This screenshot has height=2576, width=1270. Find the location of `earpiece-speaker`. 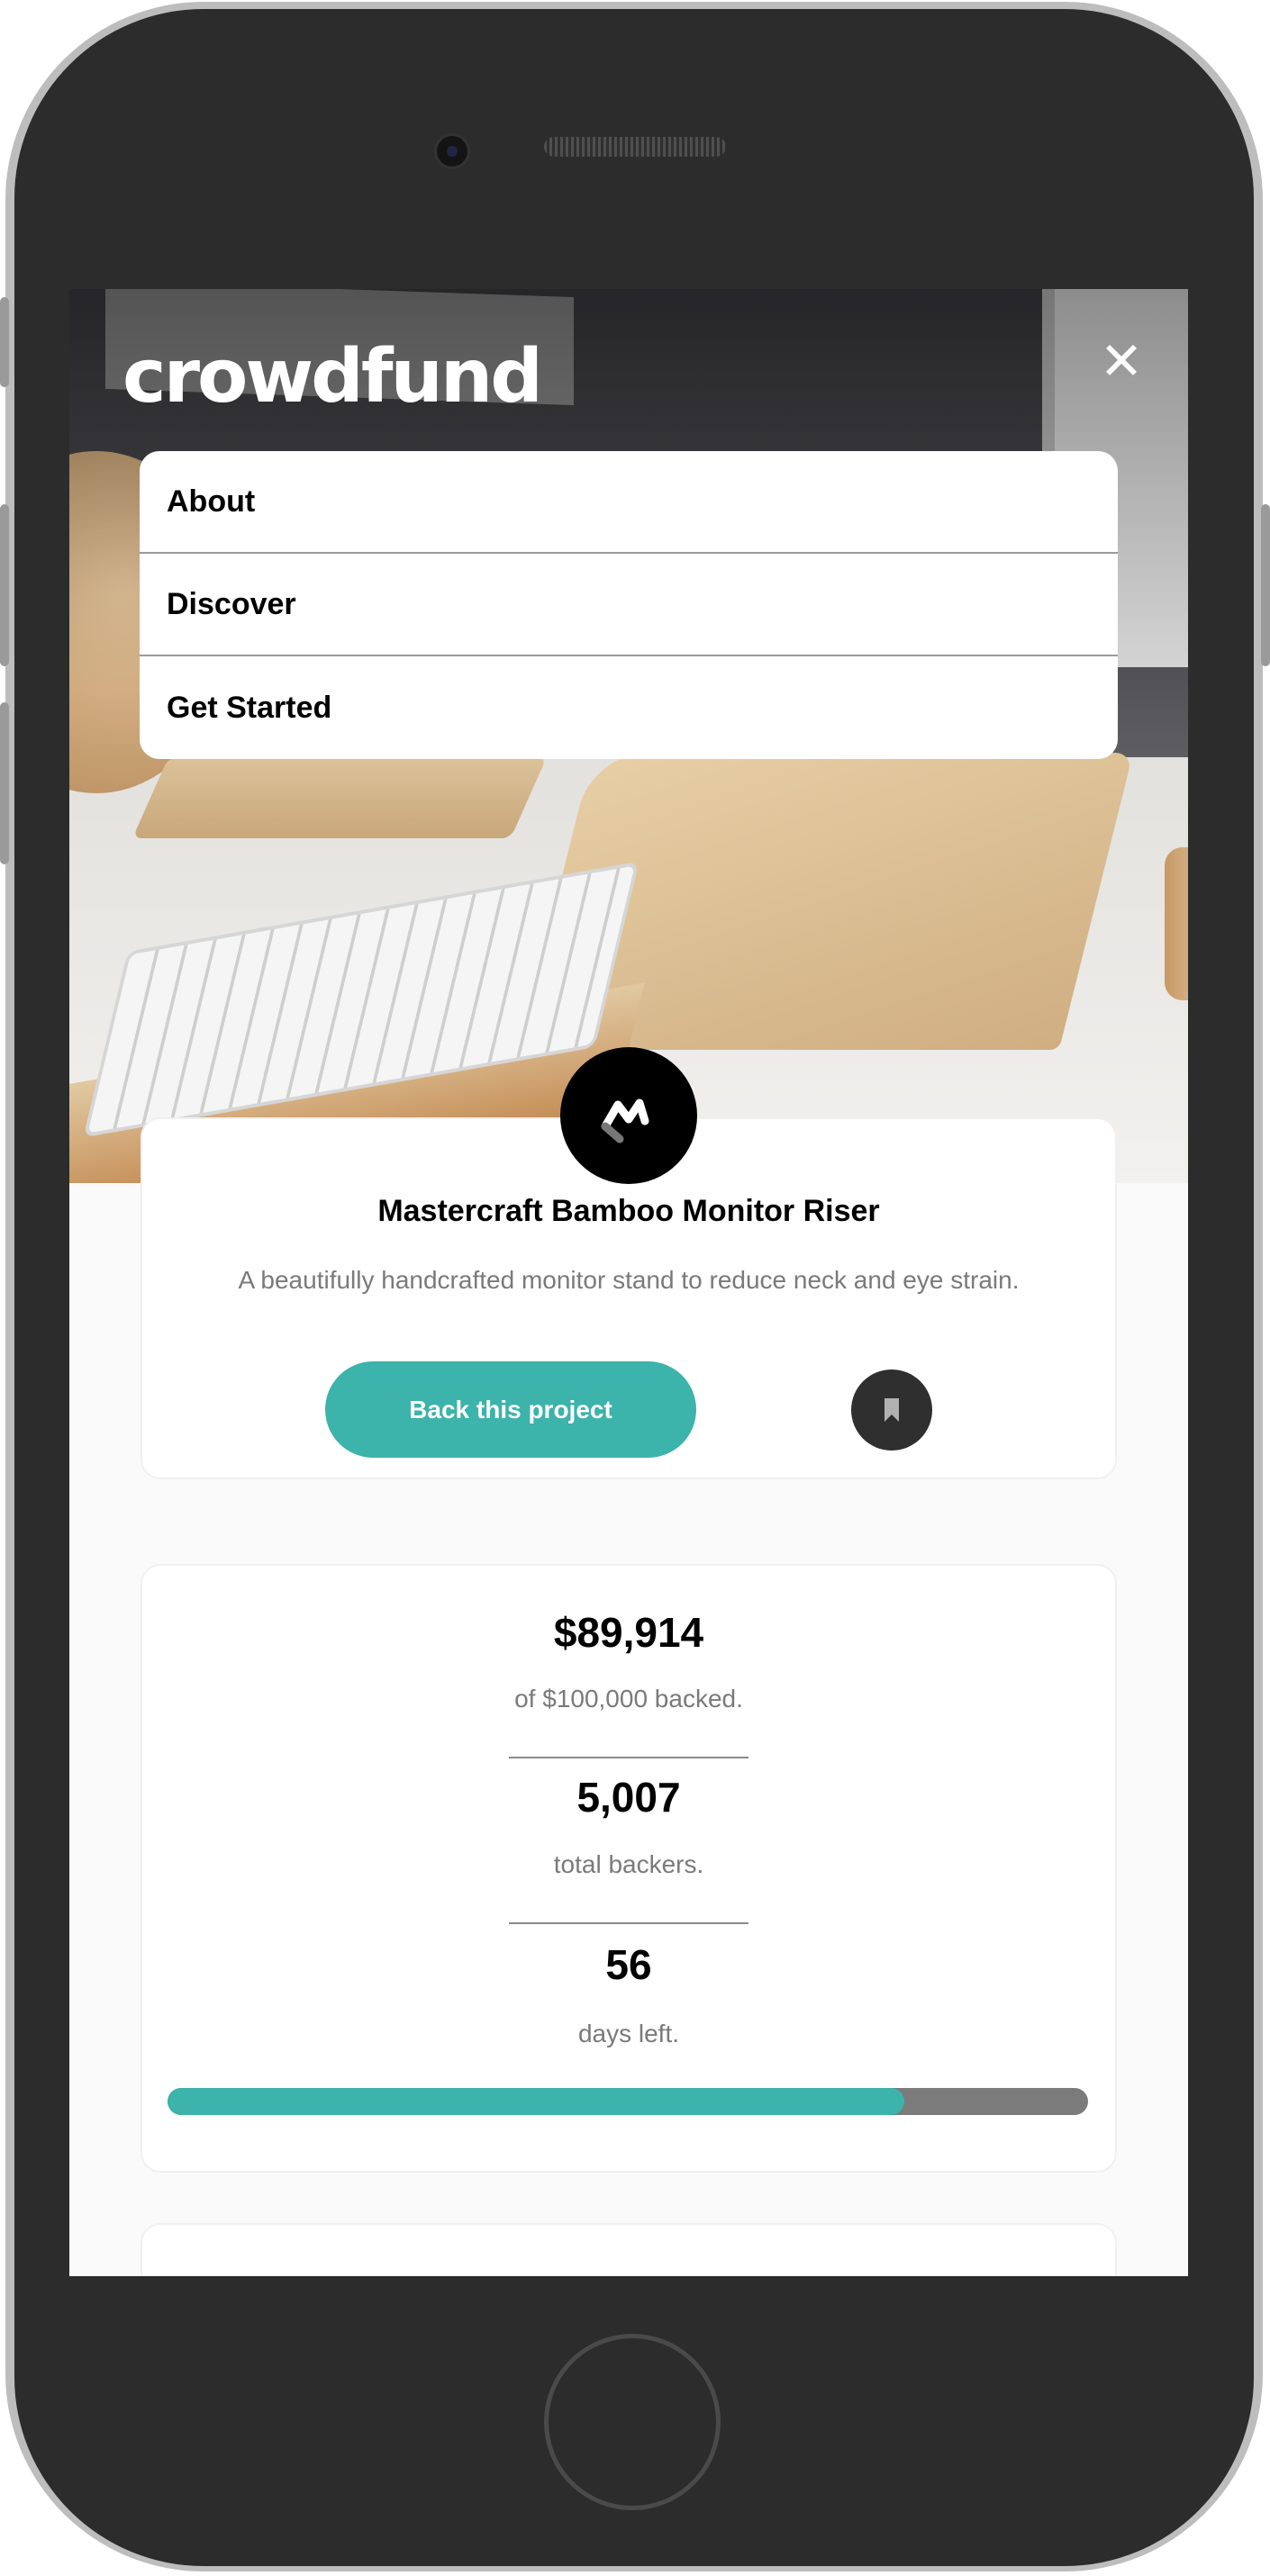

earpiece-speaker is located at coordinates (635, 147).